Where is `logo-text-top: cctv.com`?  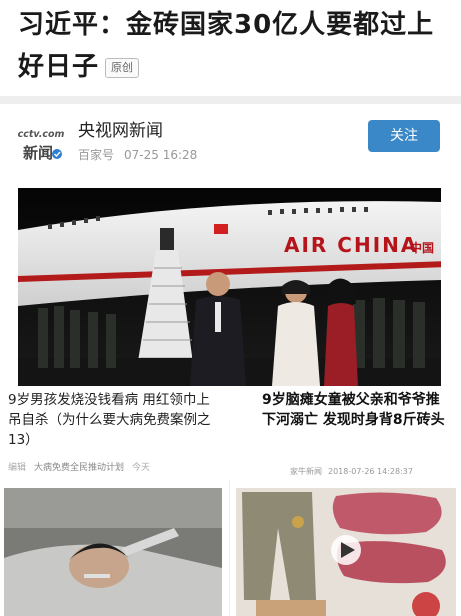 logo-text-top: cctv.com is located at coordinates (41, 134).